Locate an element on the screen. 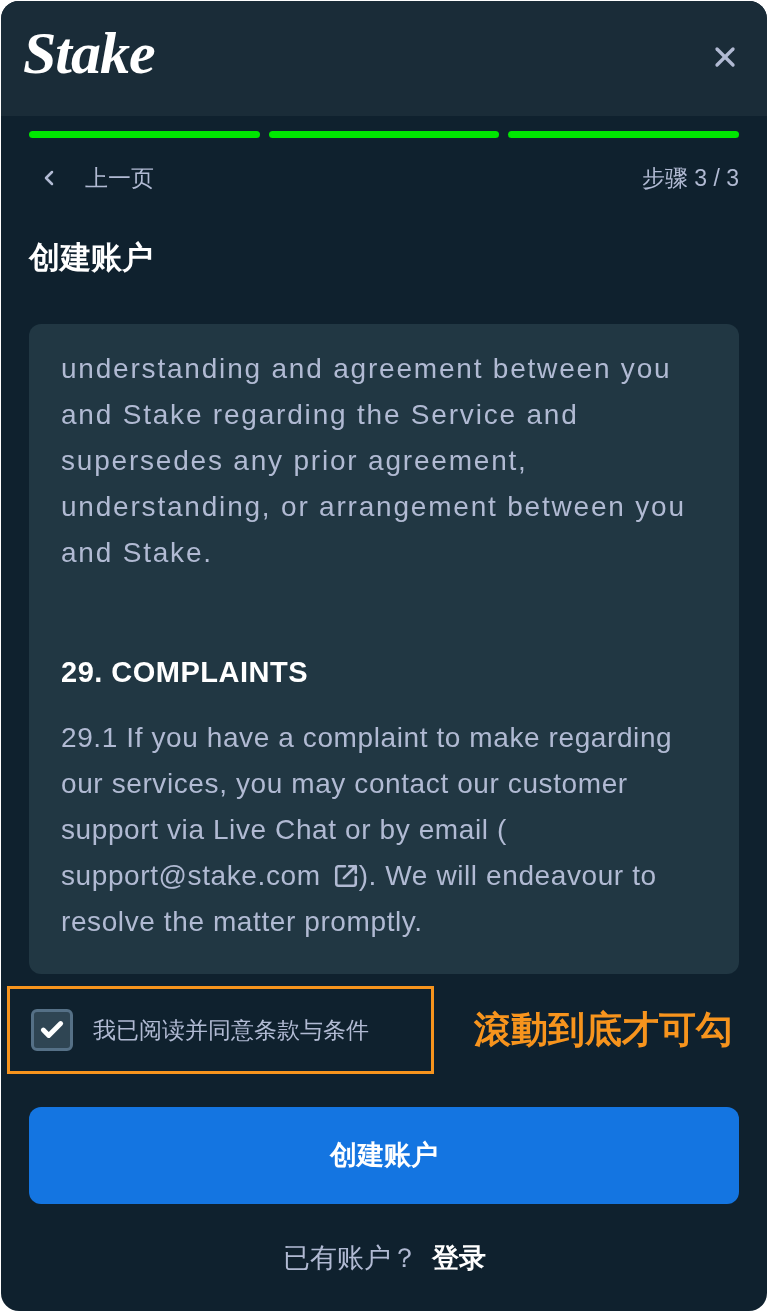  create-account-button: 创建账户 is located at coordinates (384, 1155).